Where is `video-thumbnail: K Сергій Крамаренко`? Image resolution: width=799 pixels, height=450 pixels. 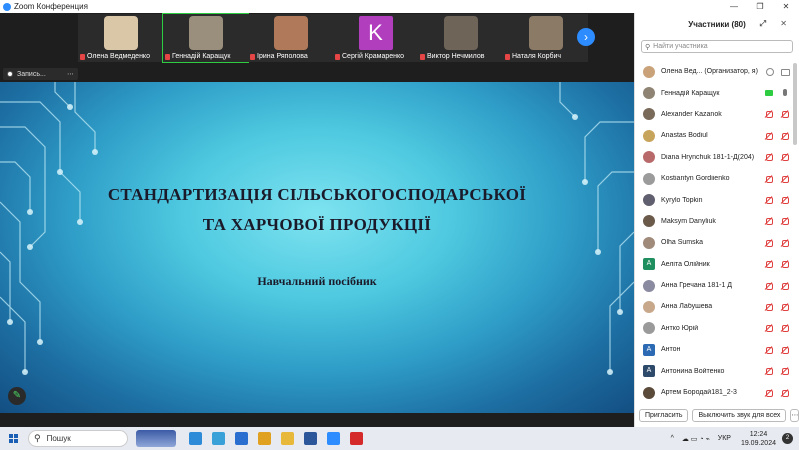 video-thumbnail: K Сергій Крамаренко is located at coordinates (375, 38).